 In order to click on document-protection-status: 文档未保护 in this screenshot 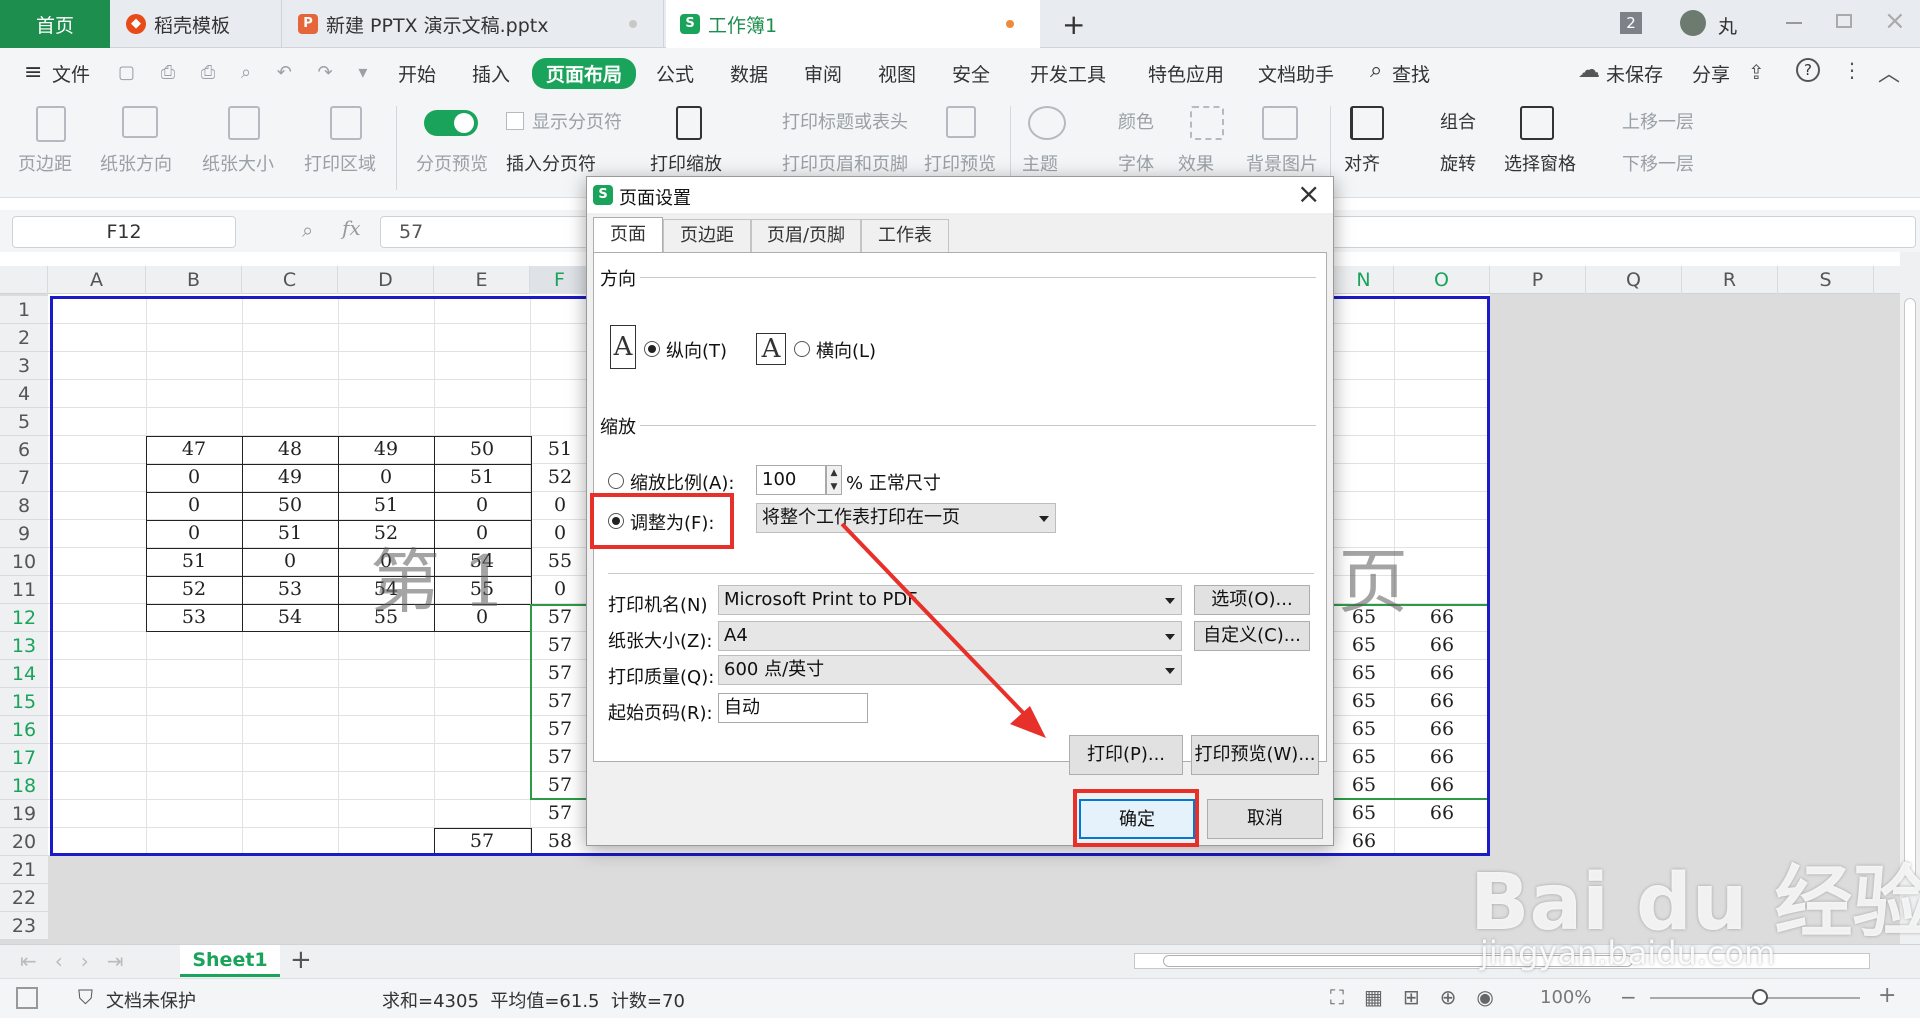, I will do `click(151, 1000)`.